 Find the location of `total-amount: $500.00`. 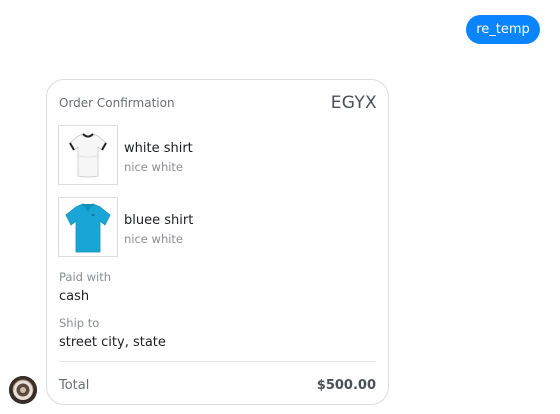

total-amount: $500.00 is located at coordinates (346, 385).